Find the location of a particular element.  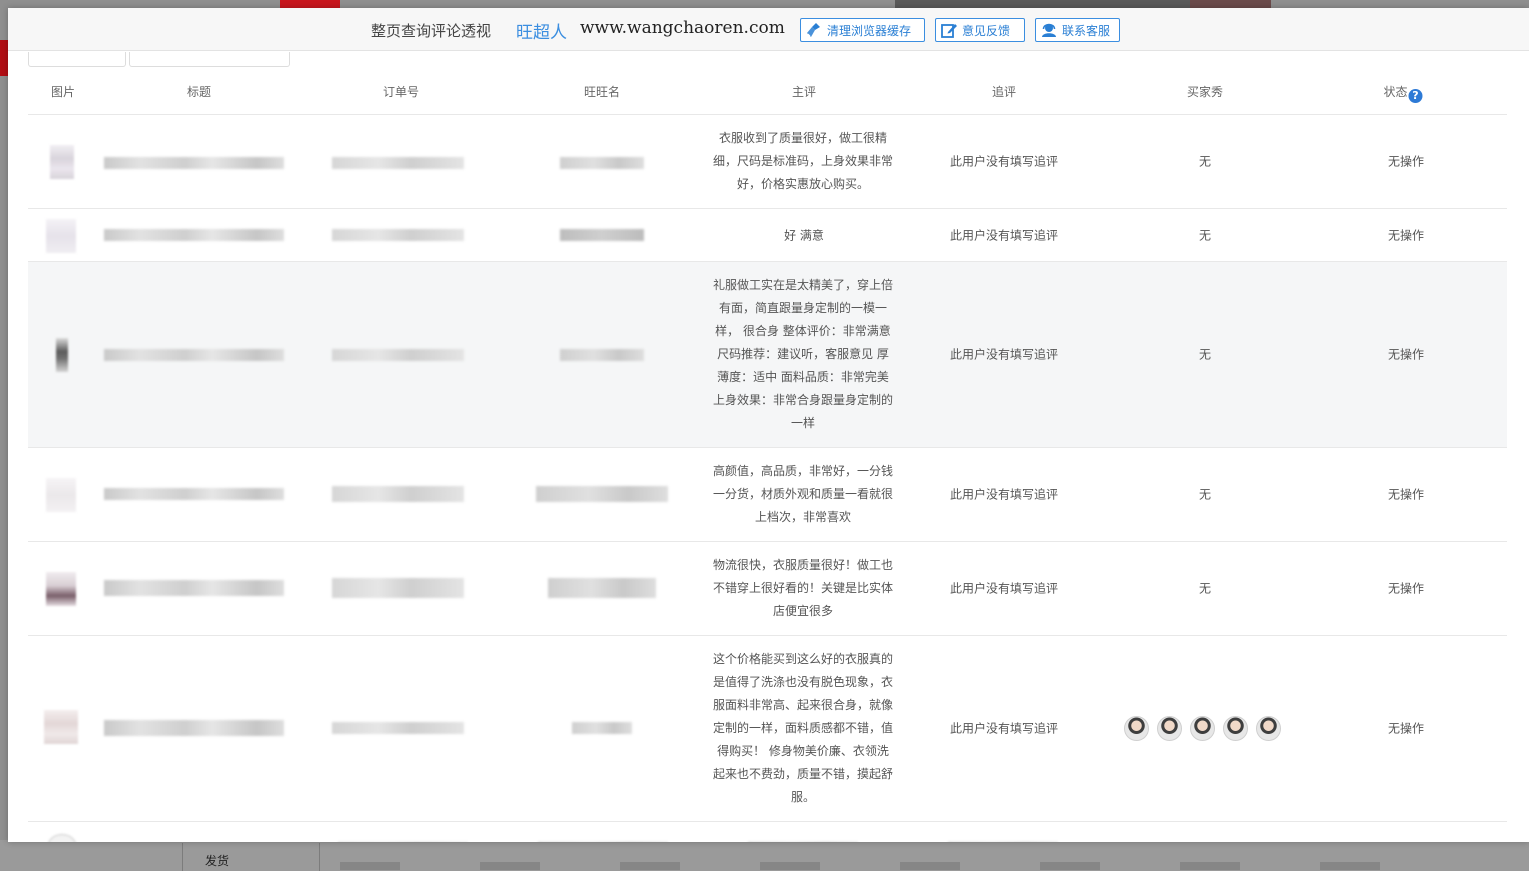

table-row-partial is located at coordinates (767, 832).